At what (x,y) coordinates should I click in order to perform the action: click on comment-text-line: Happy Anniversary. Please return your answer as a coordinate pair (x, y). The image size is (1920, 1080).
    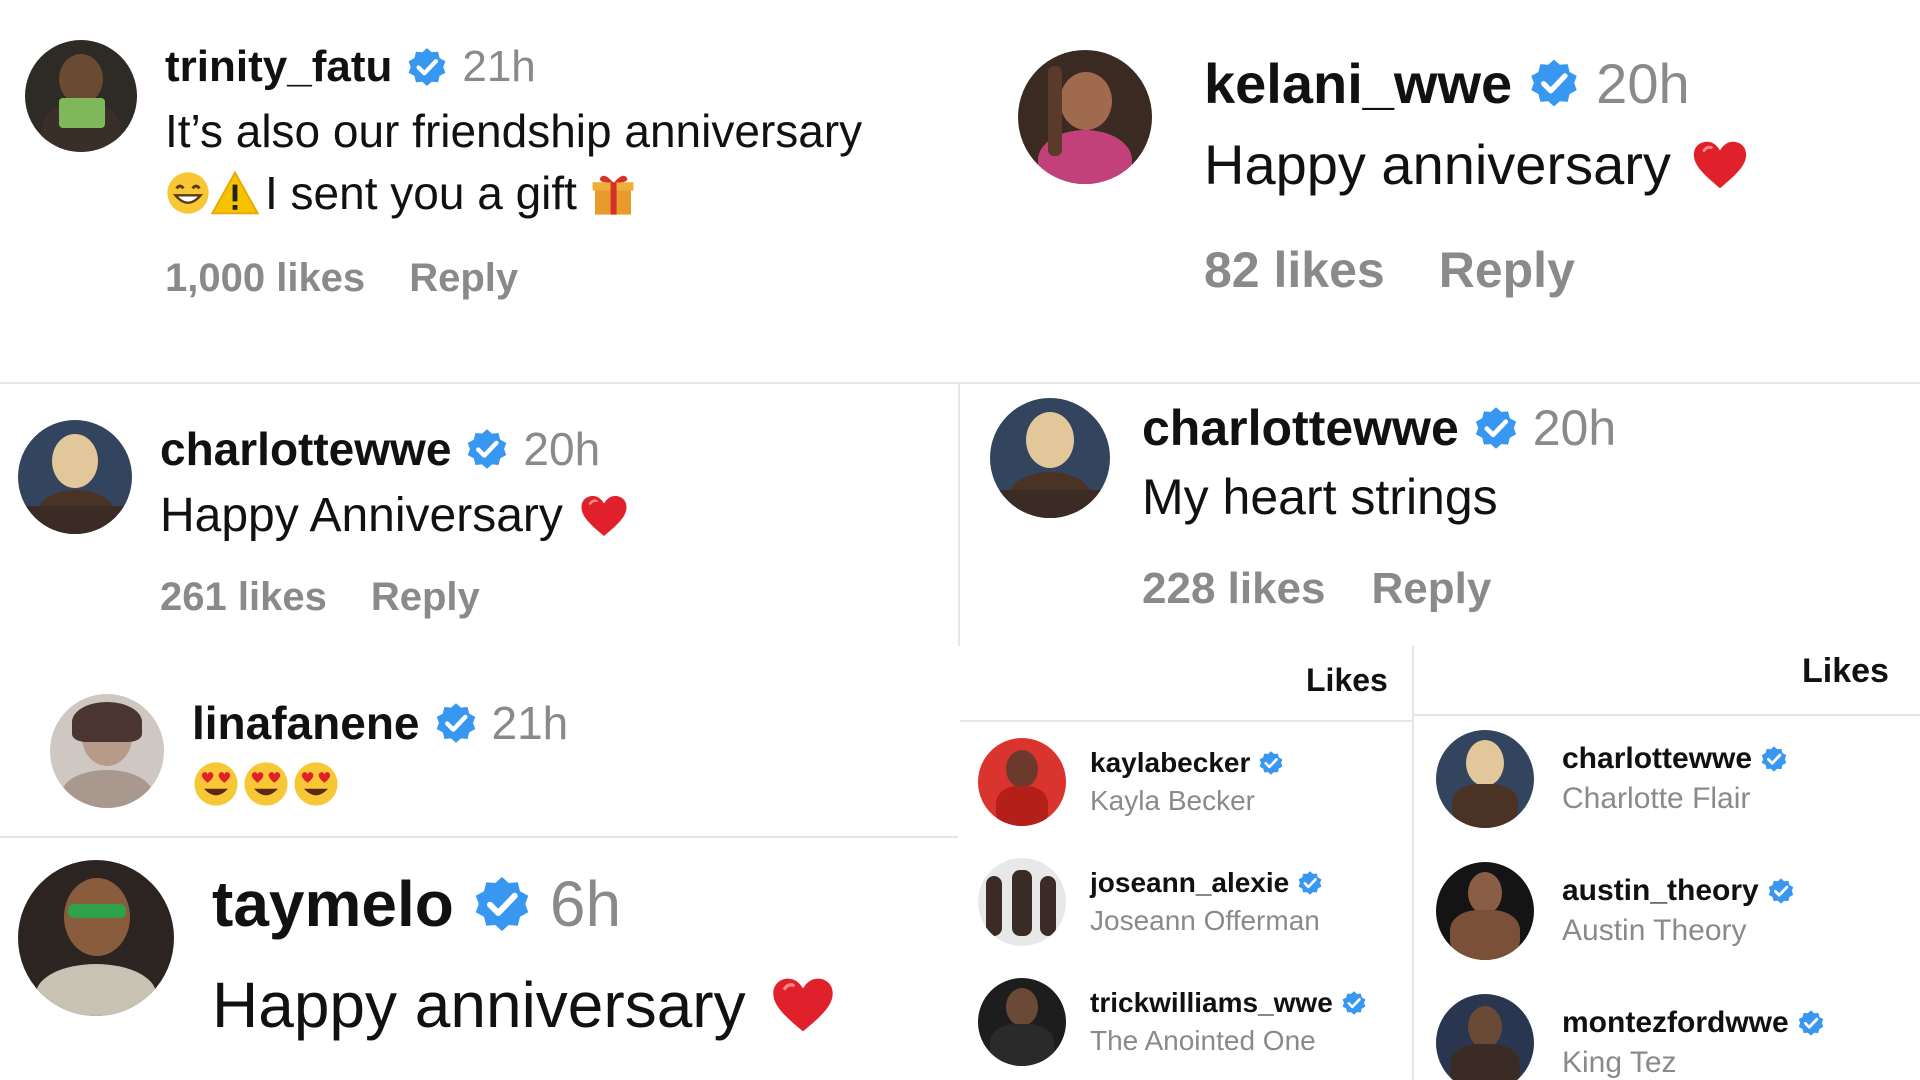
    Looking at the image, I should click on (394, 515).